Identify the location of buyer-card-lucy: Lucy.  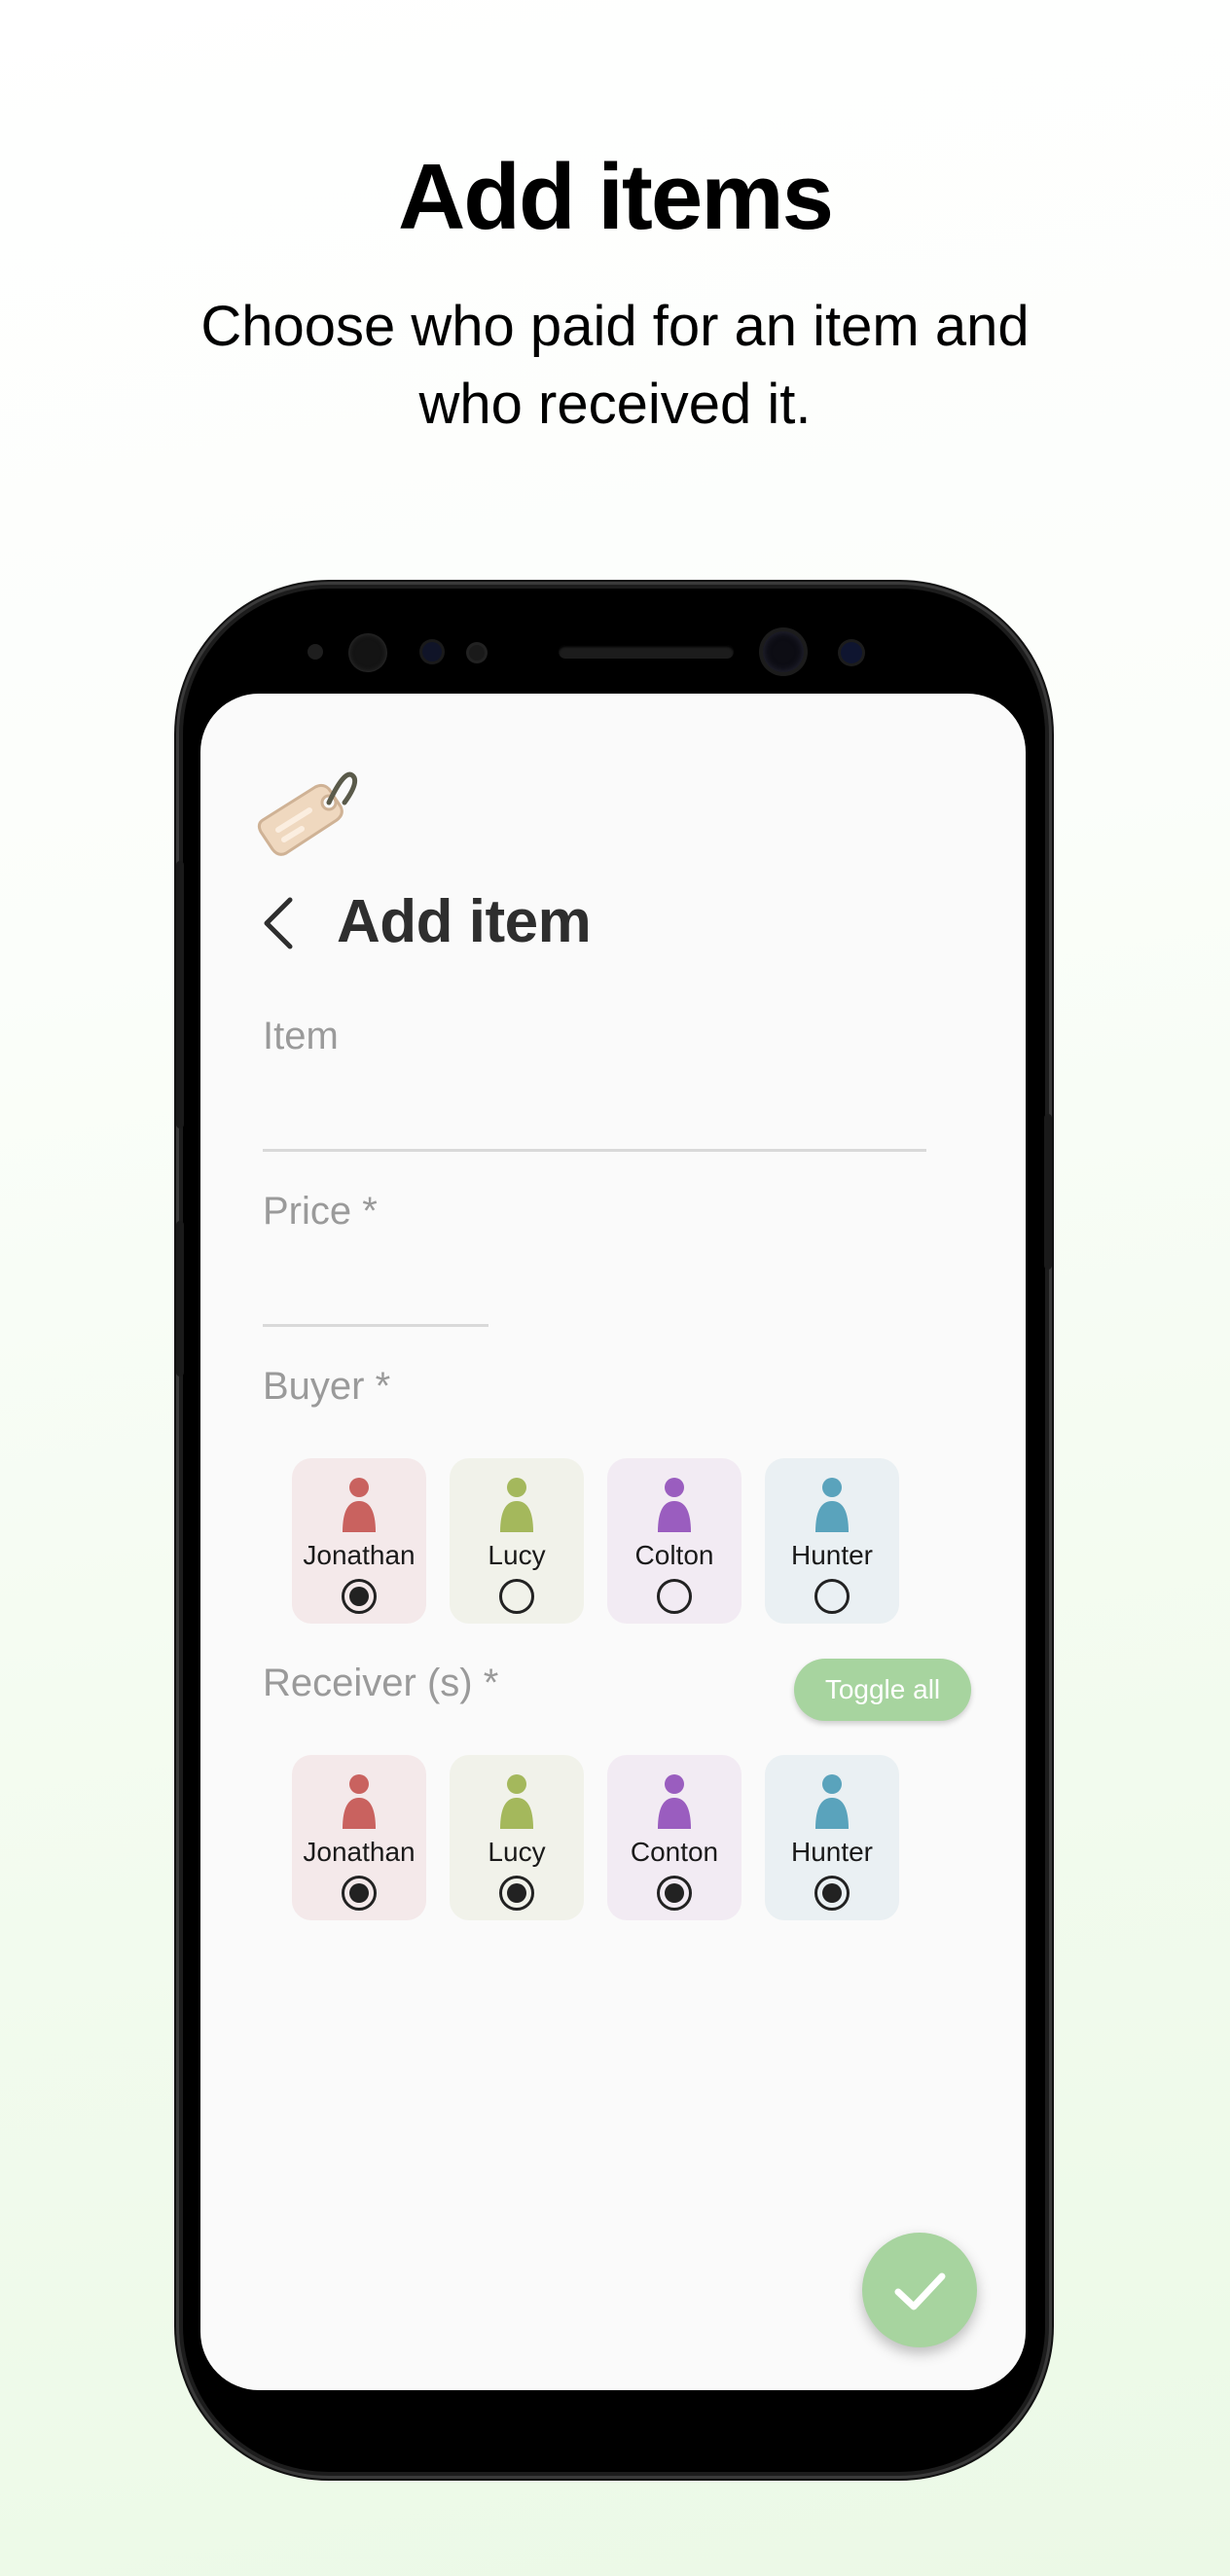
(517, 1541).